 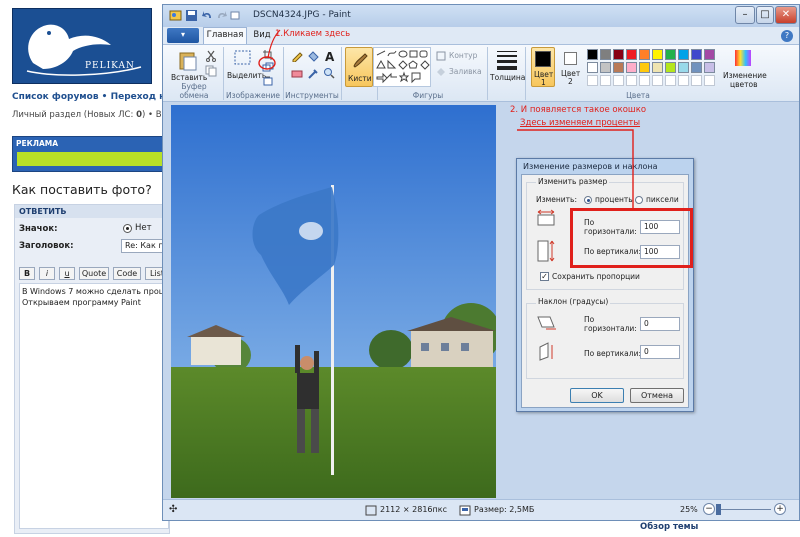 I want to click on quick-access-menu-icon, so click(x=235, y=15).